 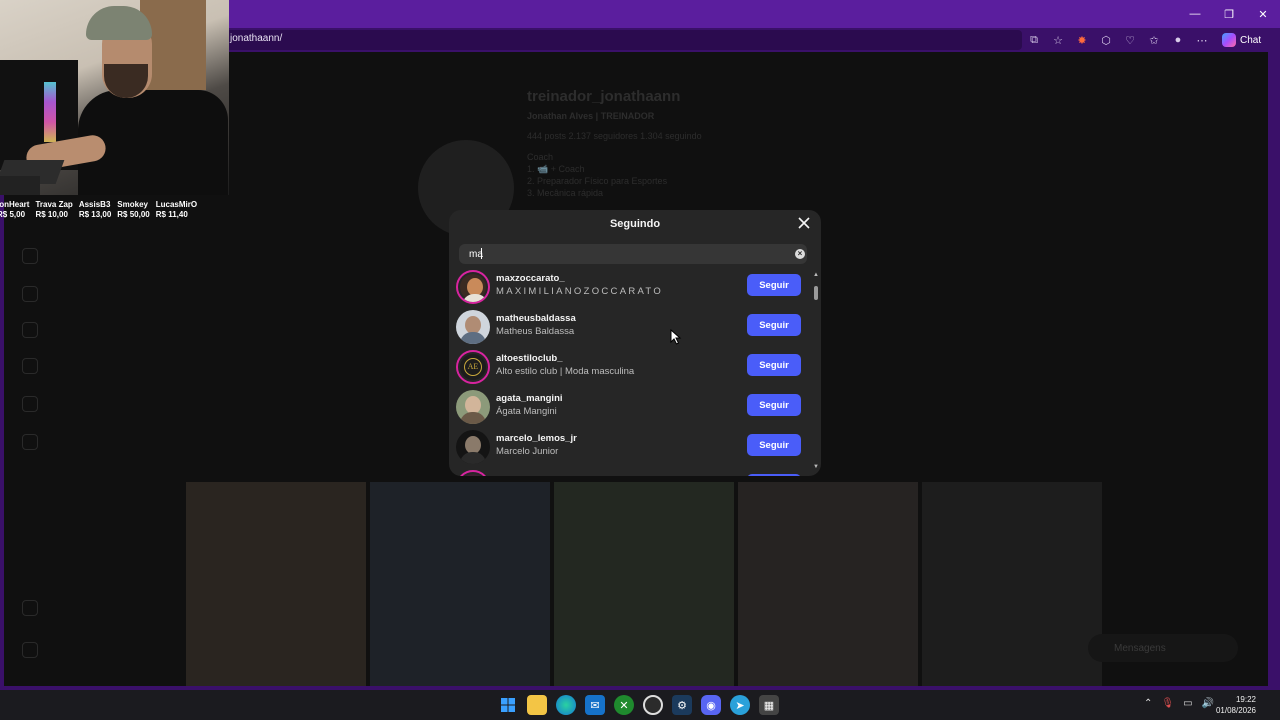 What do you see at coordinates (1235, 710) in the screenshot?
I see `clock-date: 01/08/2026` at bounding box center [1235, 710].